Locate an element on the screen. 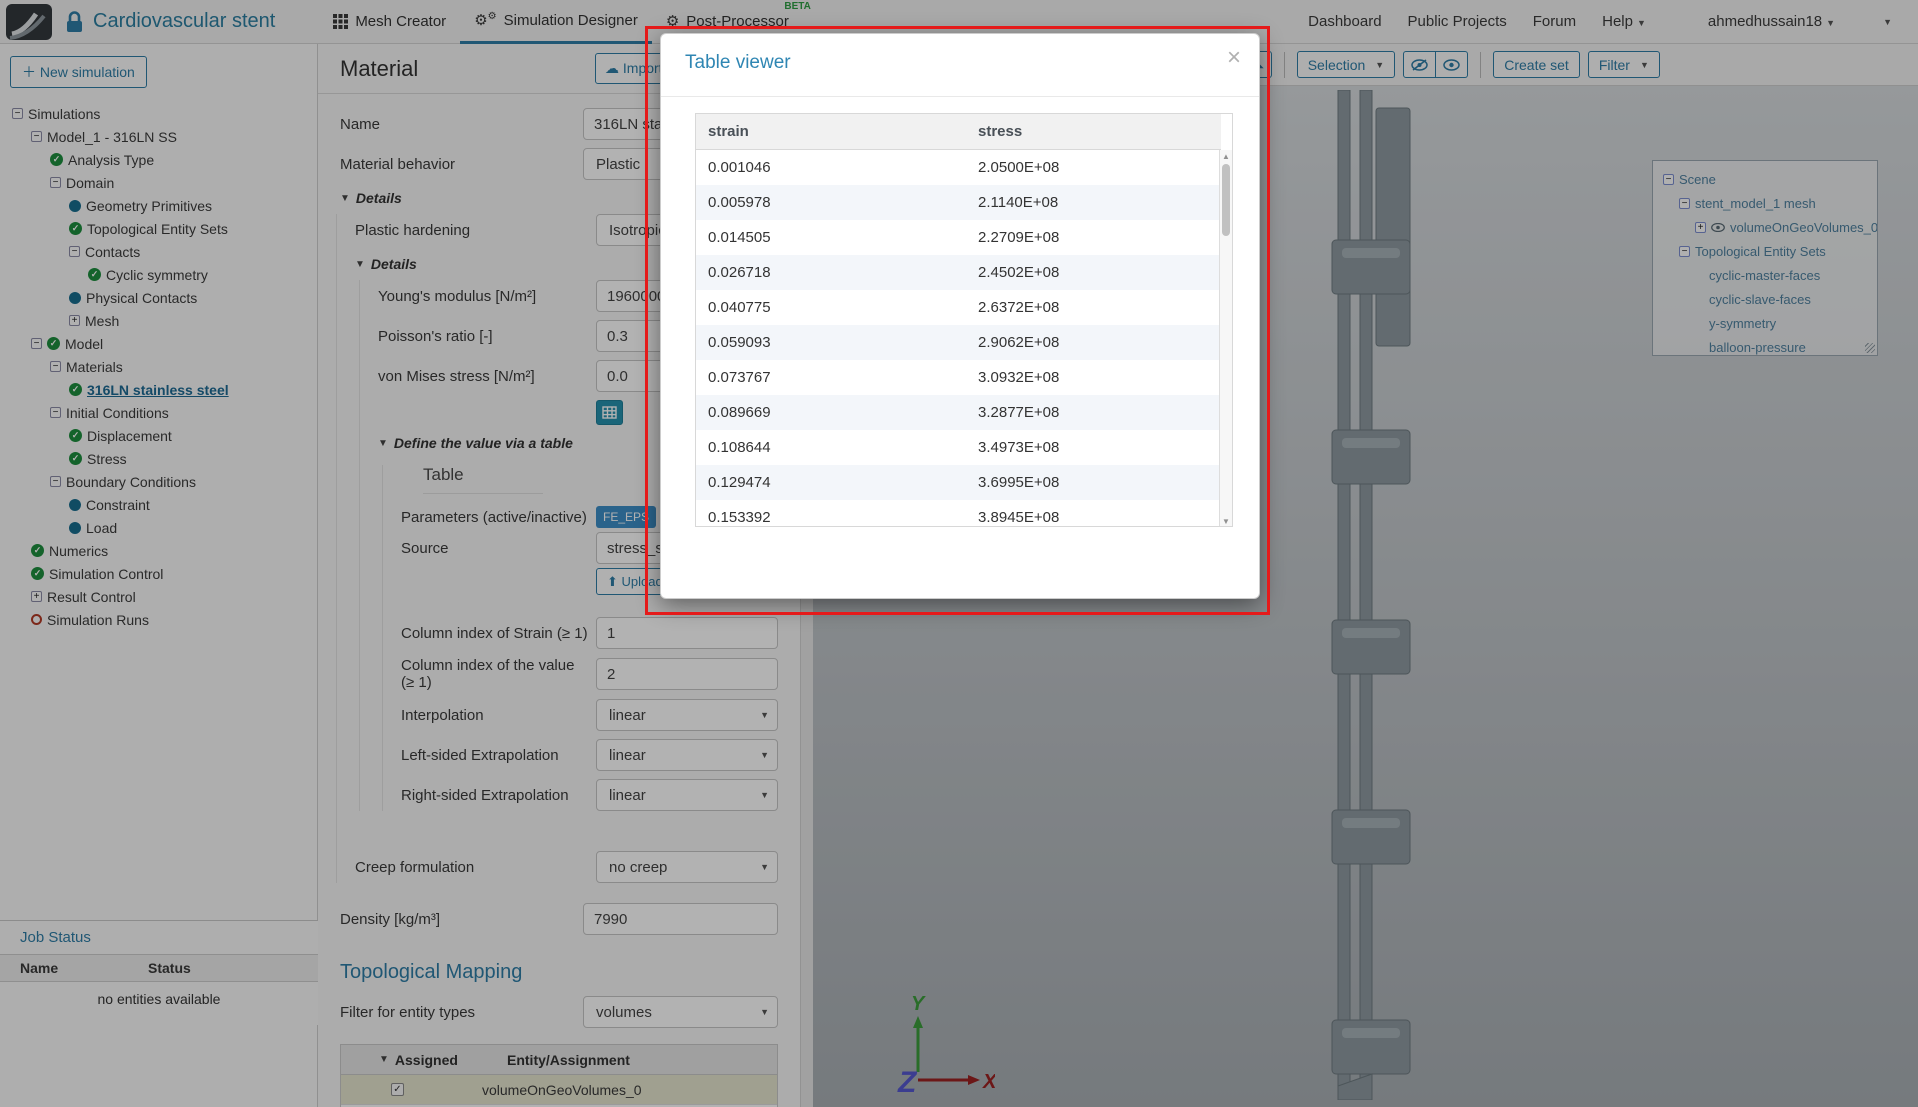 The height and width of the screenshot is (1107, 1918). scroll-up-icon: ▲ is located at coordinates (1226, 156).